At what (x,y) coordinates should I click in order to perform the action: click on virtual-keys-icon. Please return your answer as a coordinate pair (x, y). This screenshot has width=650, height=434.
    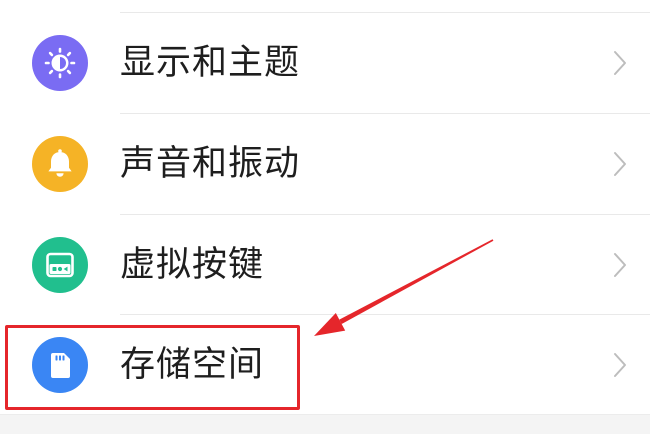
    Looking at the image, I should click on (60, 265).